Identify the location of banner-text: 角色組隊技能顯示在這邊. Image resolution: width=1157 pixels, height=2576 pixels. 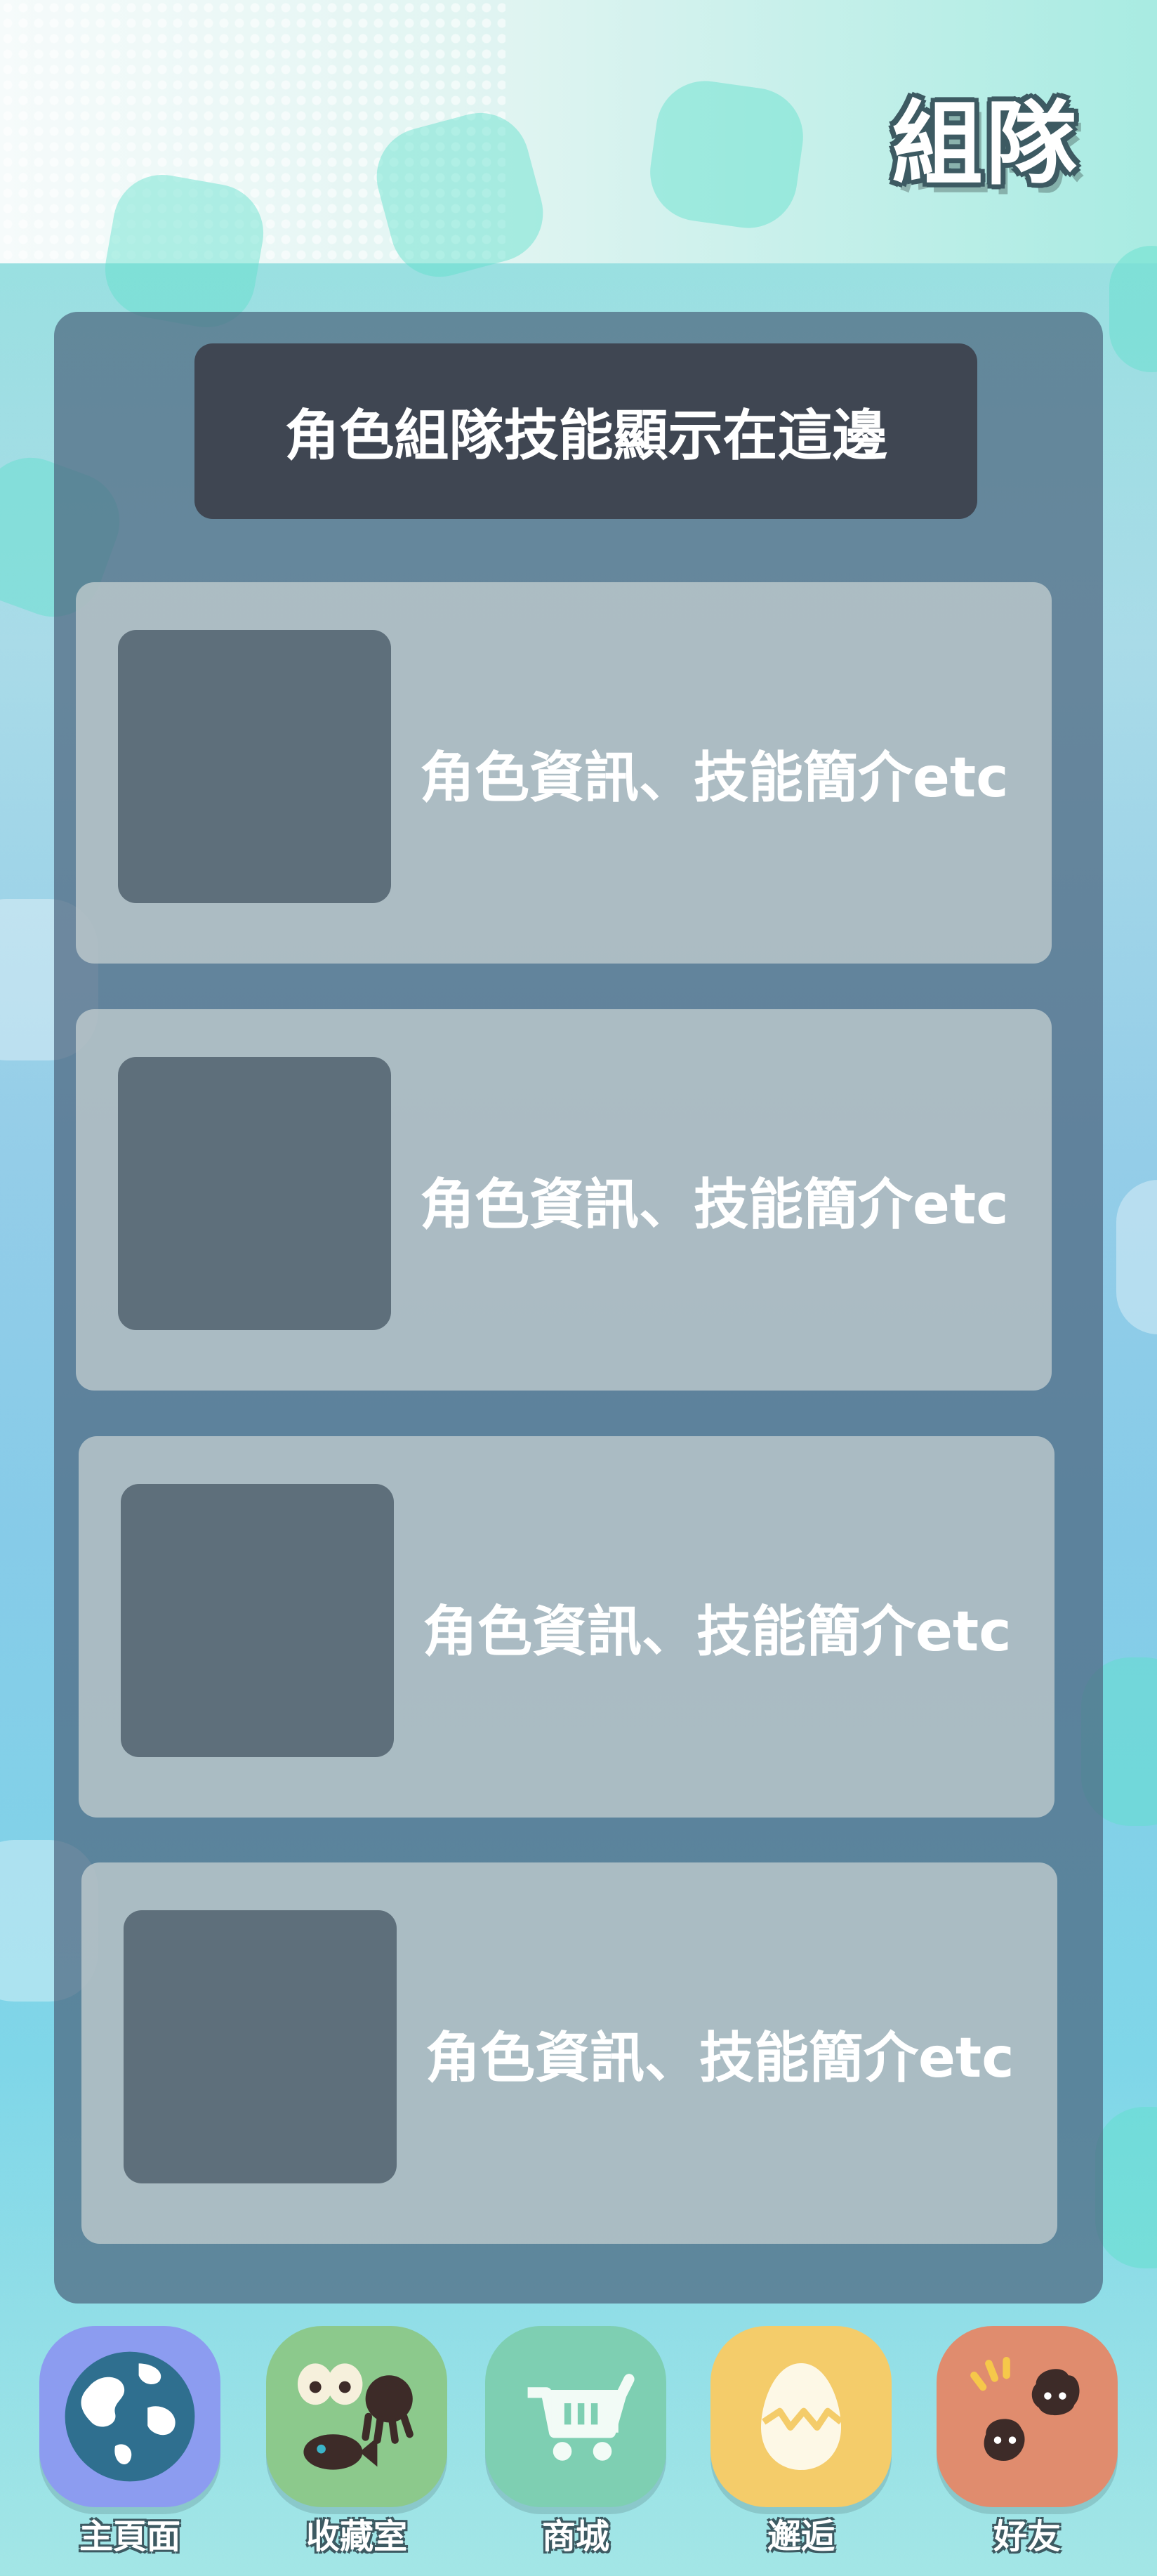
(585, 436).